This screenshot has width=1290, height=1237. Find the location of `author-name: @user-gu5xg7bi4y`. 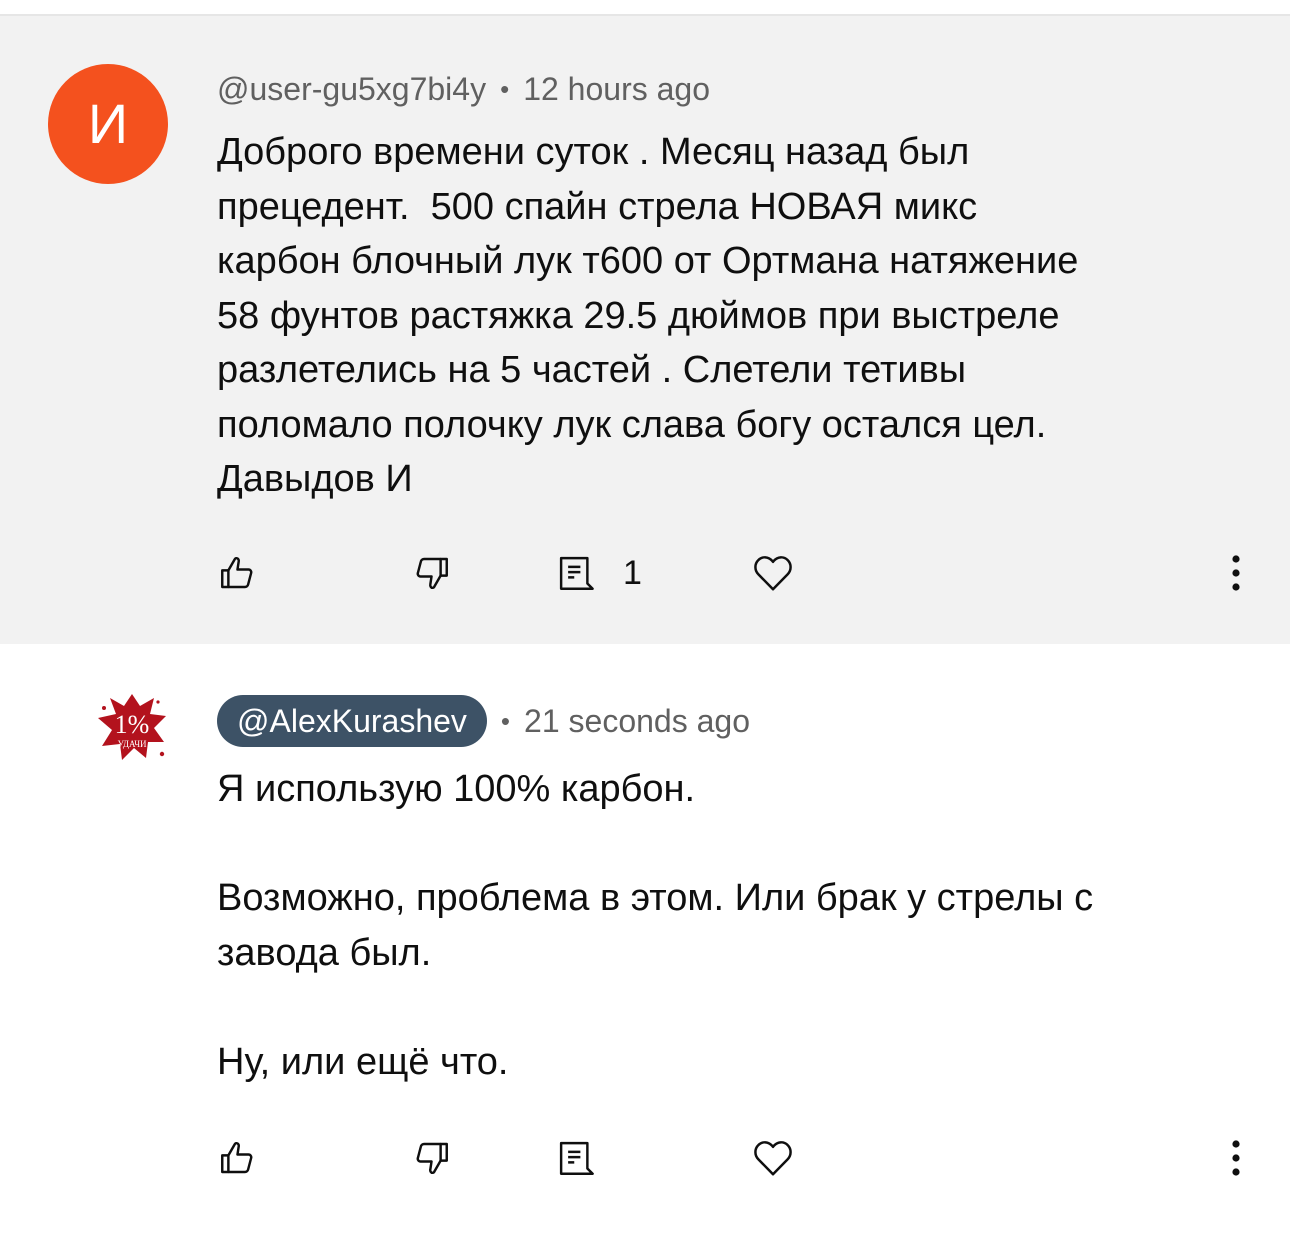

author-name: @user-gu5xg7bi4y is located at coordinates (351, 89).